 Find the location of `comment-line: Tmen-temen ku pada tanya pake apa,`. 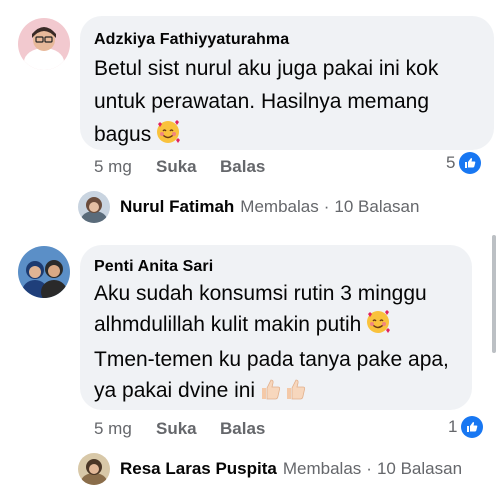

comment-line: Tmen-temen ku pada tanya pake apa, is located at coordinates (271, 359).